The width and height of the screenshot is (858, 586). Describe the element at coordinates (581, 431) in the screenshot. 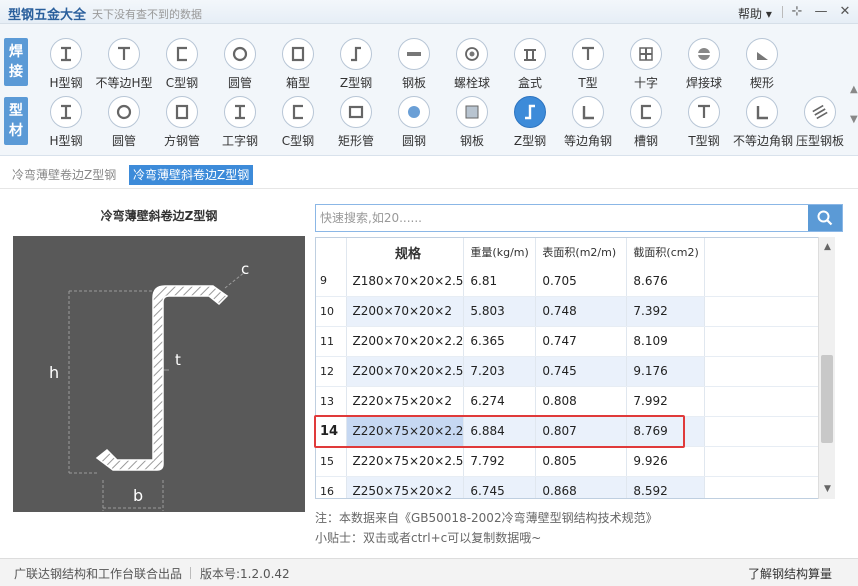

I see `row-surface: 0.807` at that location.